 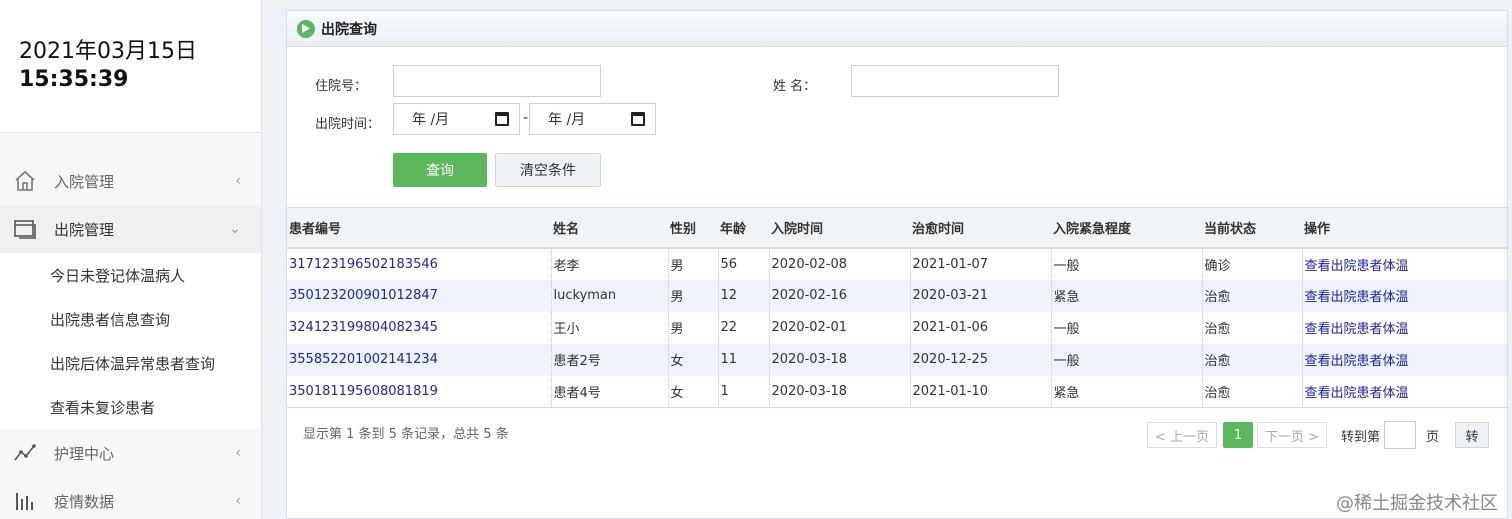 What do you see at coordinates (743, 359) in the screenshot?
I see `age-cell: 11` at bounding box center [743, 359].